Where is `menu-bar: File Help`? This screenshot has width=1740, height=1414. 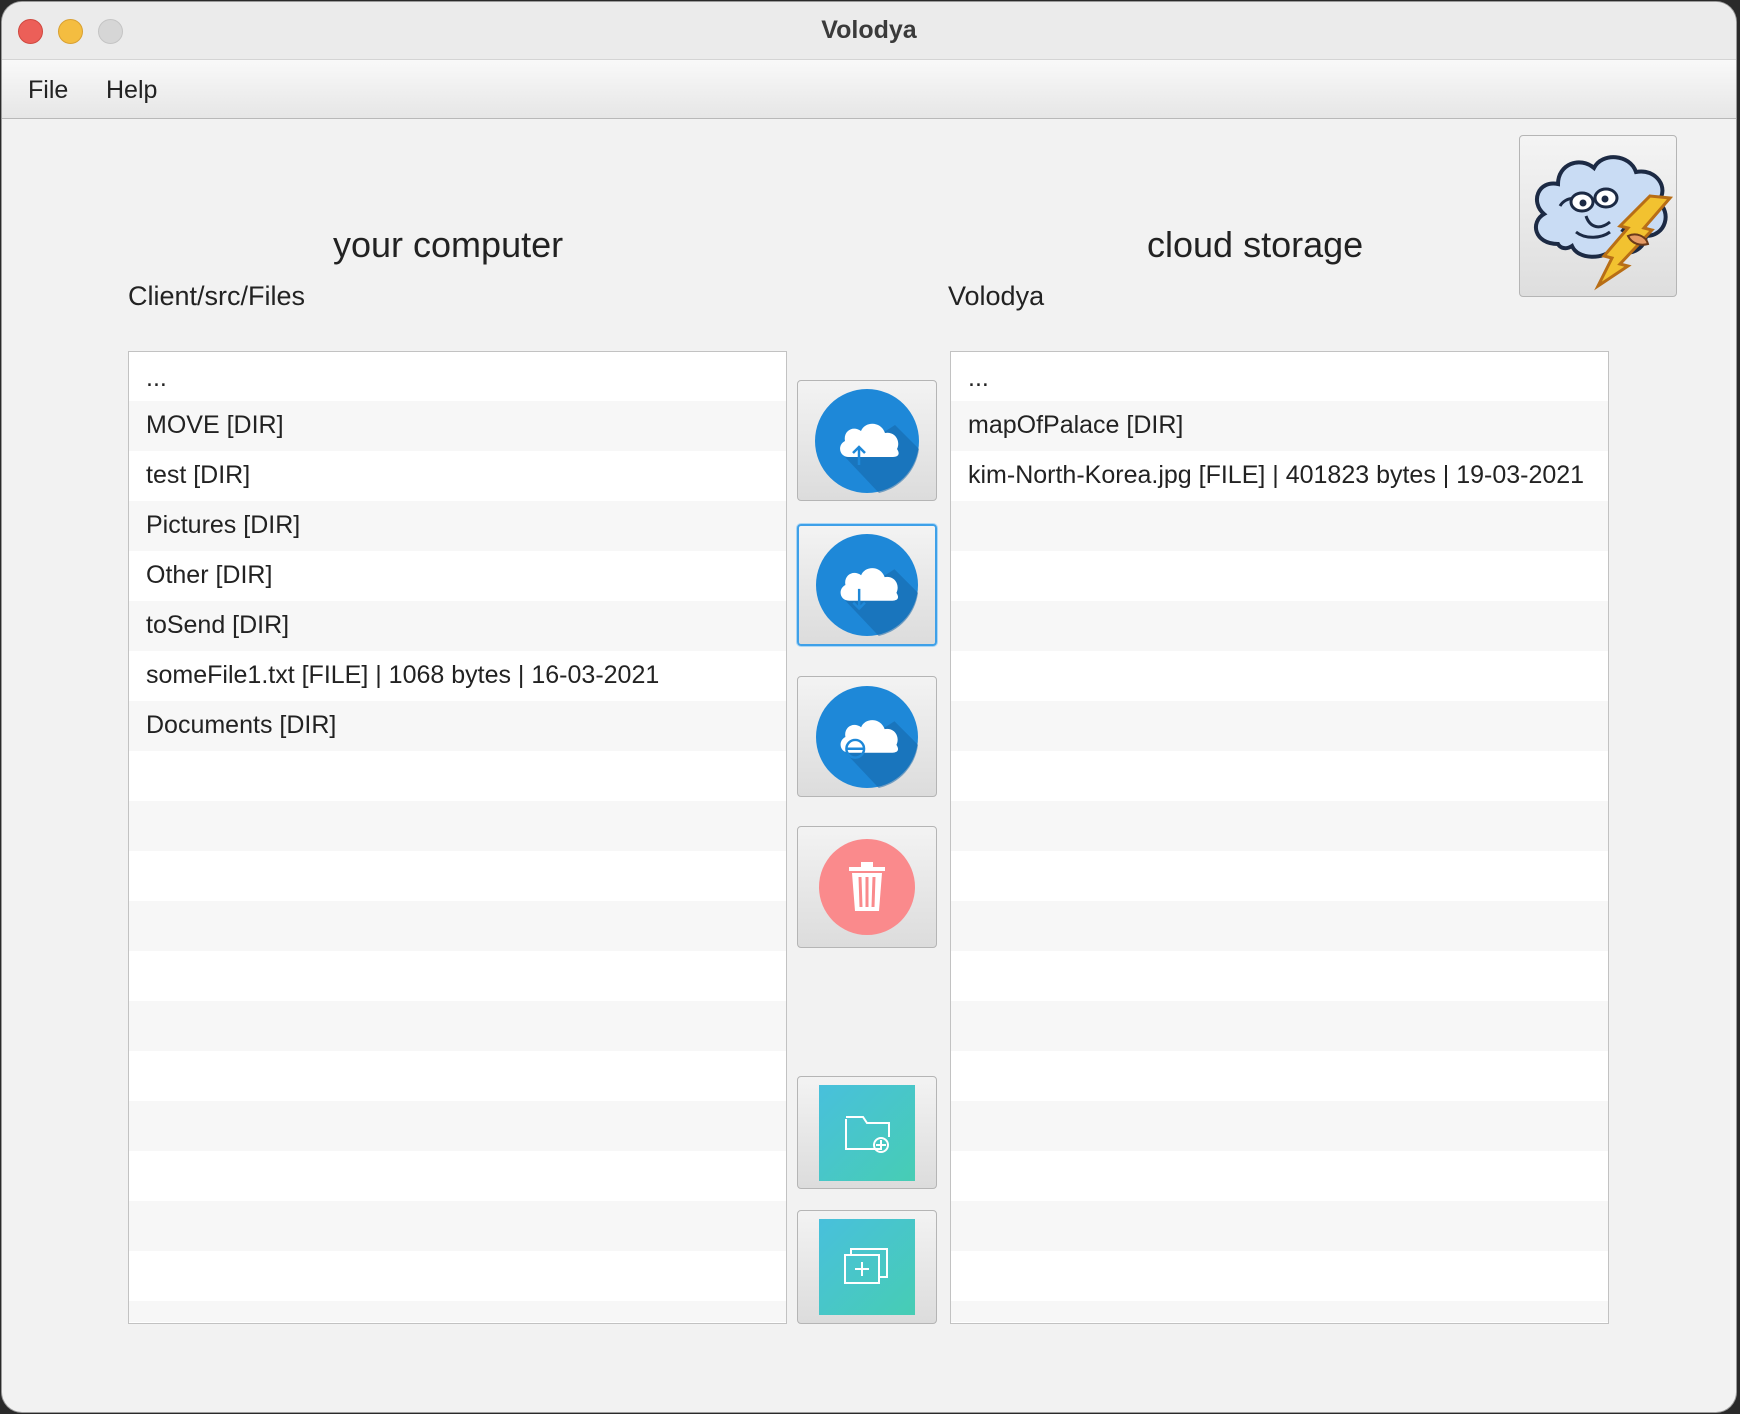 menu-bar: File Help is located at coordinates (869, 89).